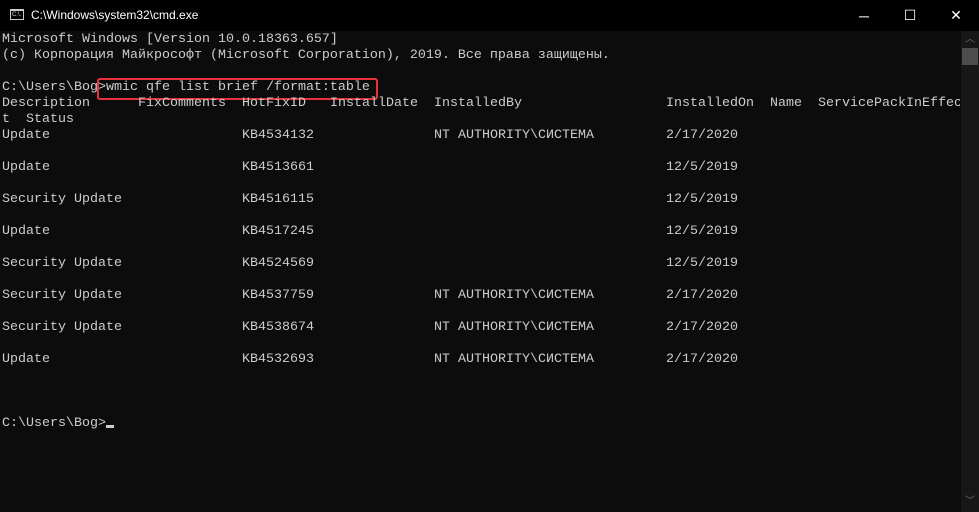  What do you see at coordinates (278, 359) in the screenshot?
I see `cell-hotfixid: KB4532693` at bounding box center [278, 359].